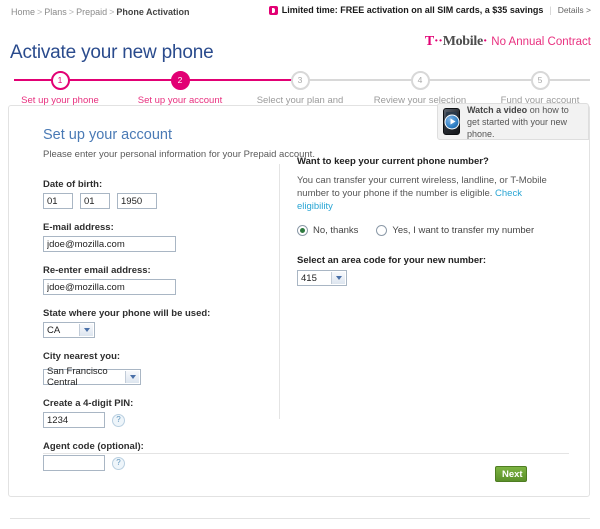 The width and height of the screenshot is (600, 529). What do you see at coordinates (463, 230) in the screenshot?
I see `radio-yes-transfer-label: Yes, I want to transfer my number` at bounding box center [463, 230].